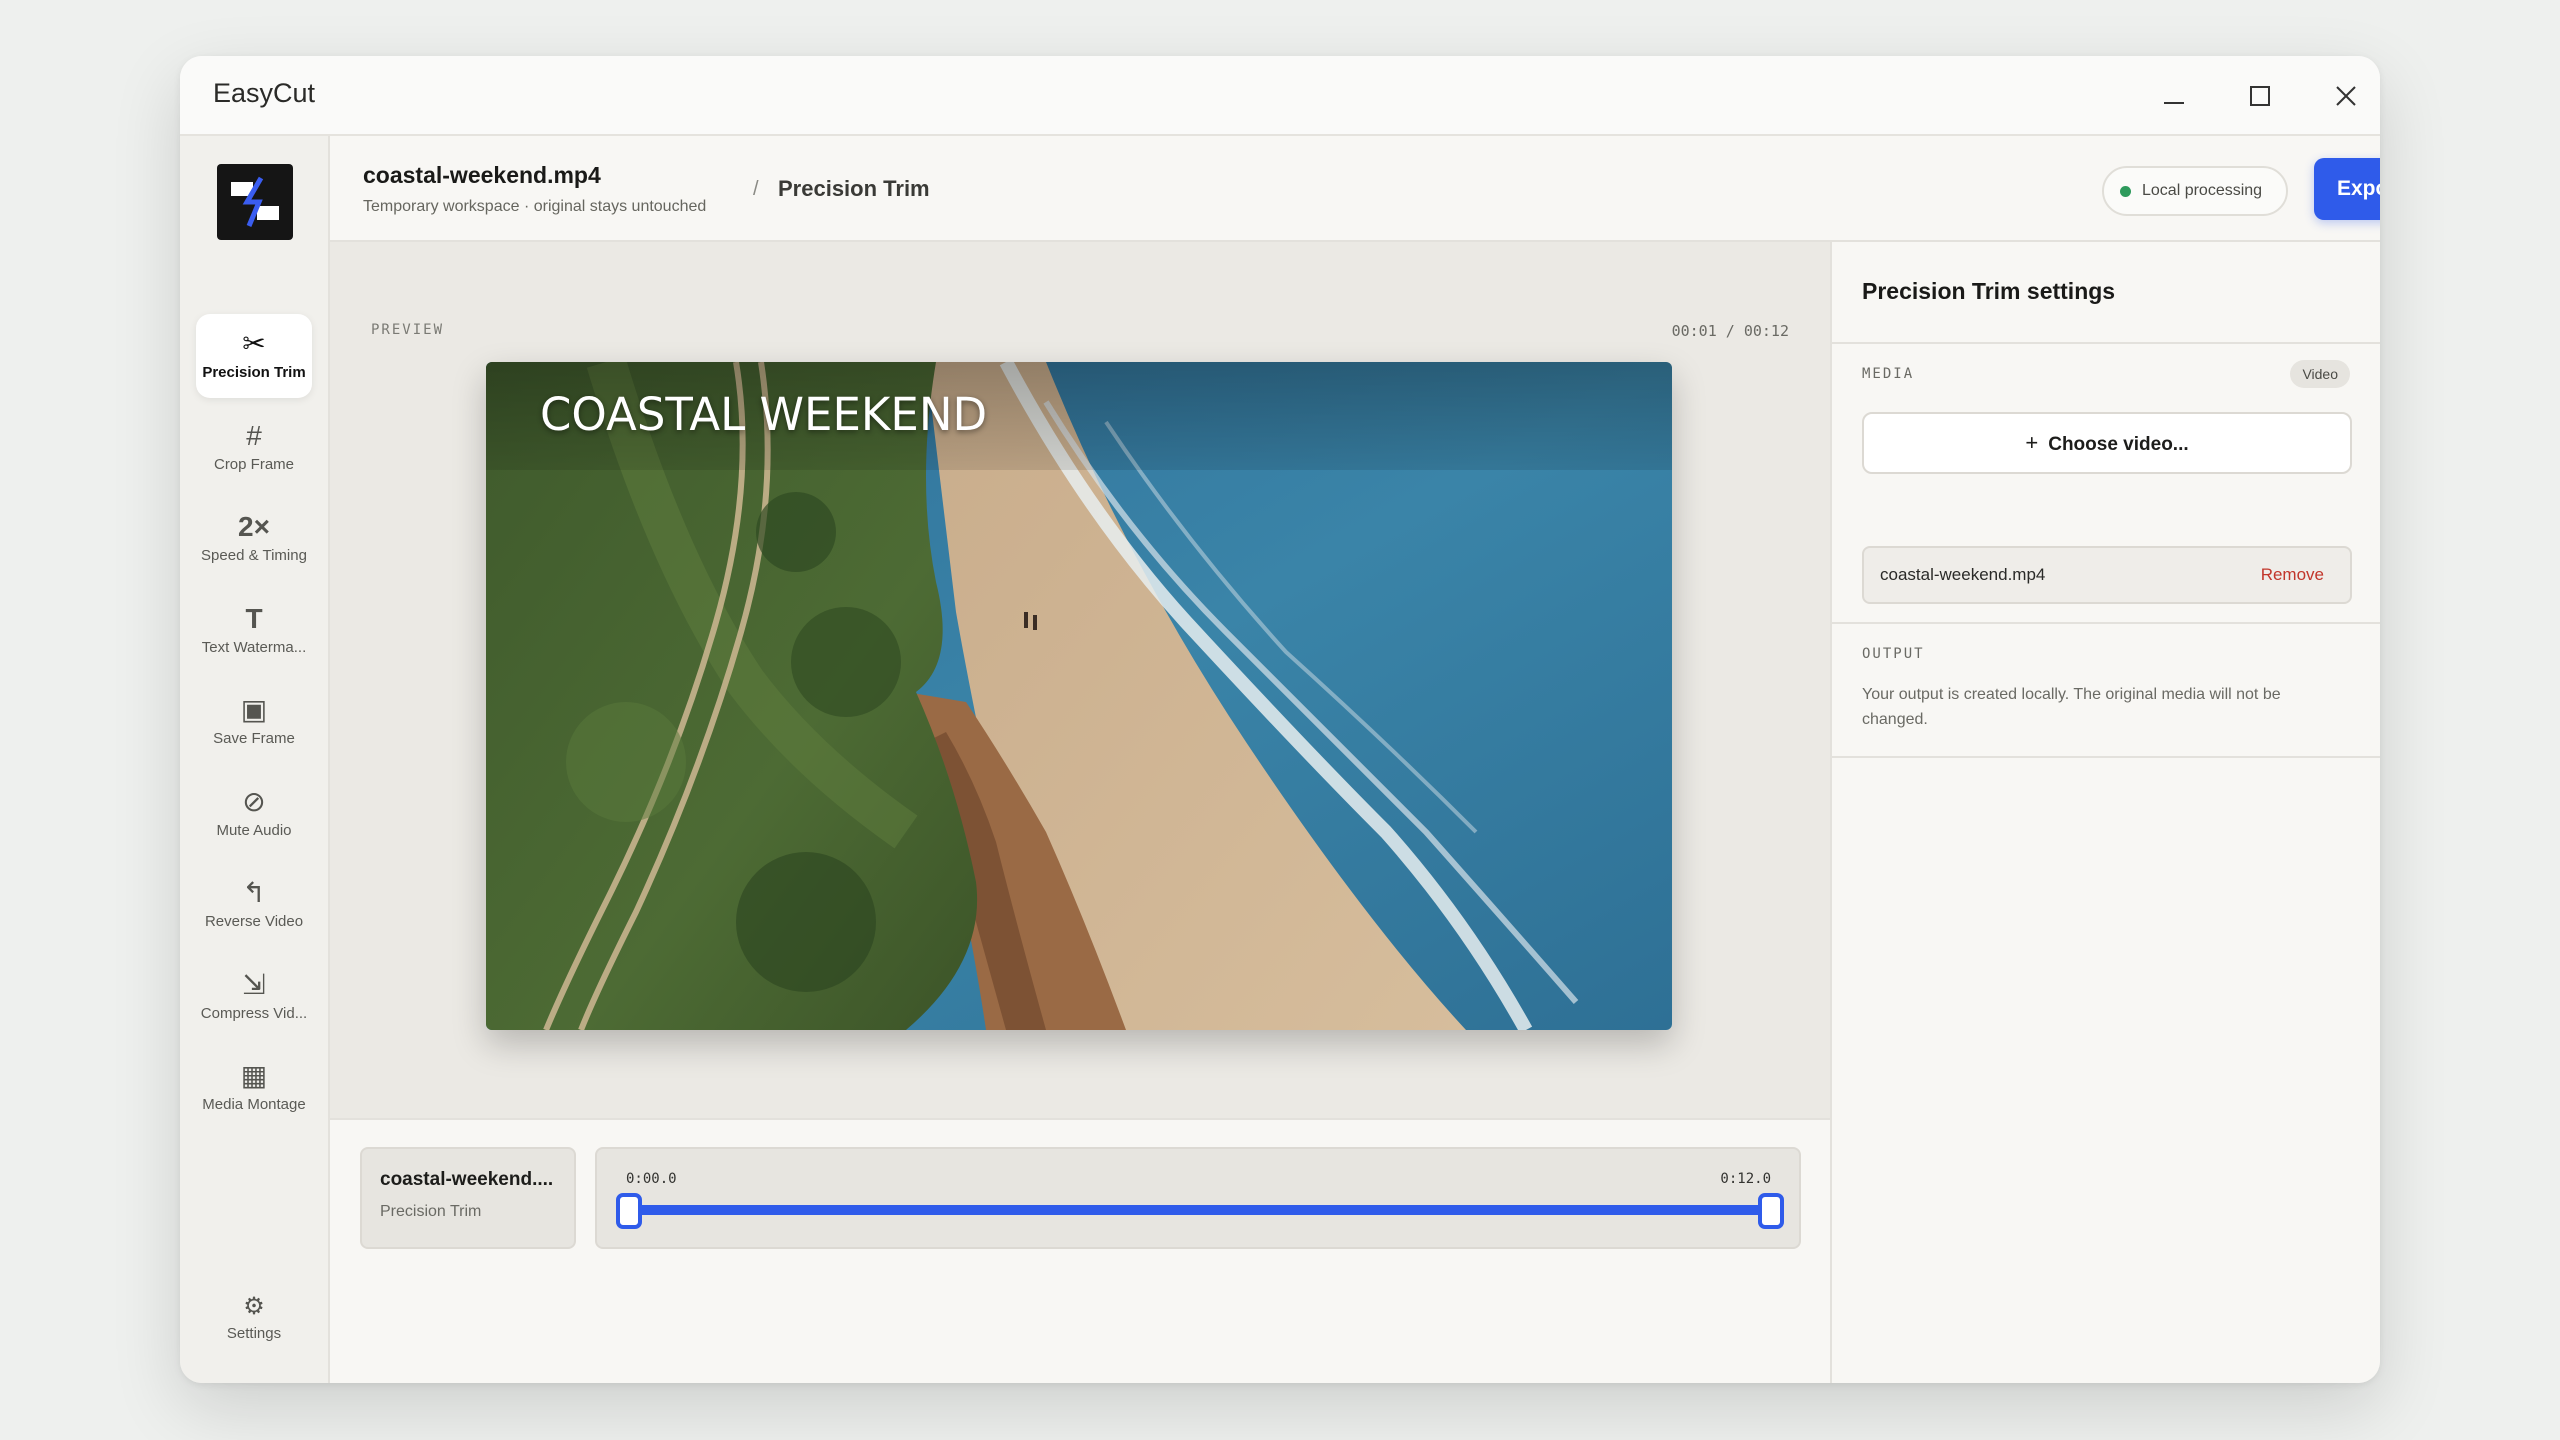 The height and width of the screenshot is (1440, 2560). What do you see at coordinates (1730, 331) in the screenshot?
I see `preview-timecode: 00:01 / 00:12` at bounding box center [1730, 331].